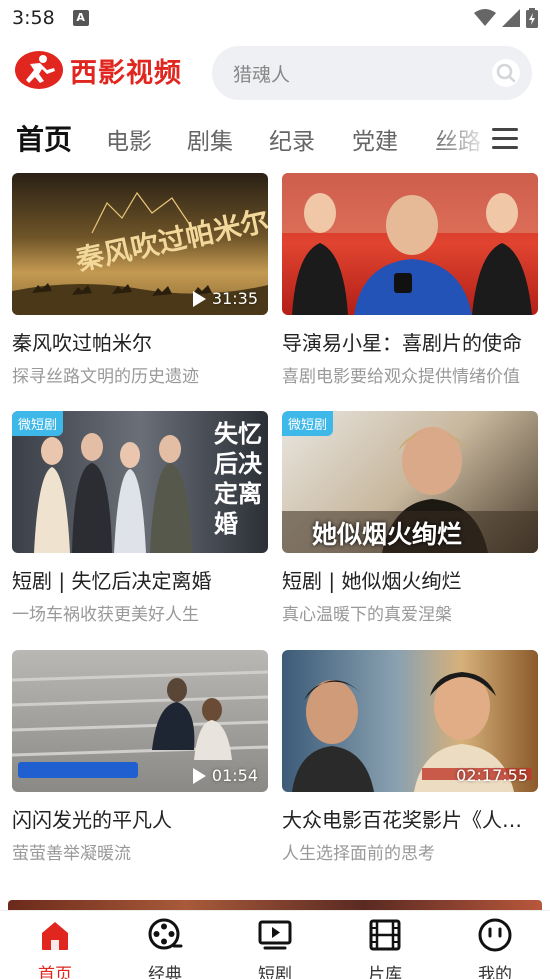 This screenshot has width=550, height=979. What do you see at coordinates (485, 17) in the screenshot?
I see `wifi-icon` at bounding box center [485, 17].